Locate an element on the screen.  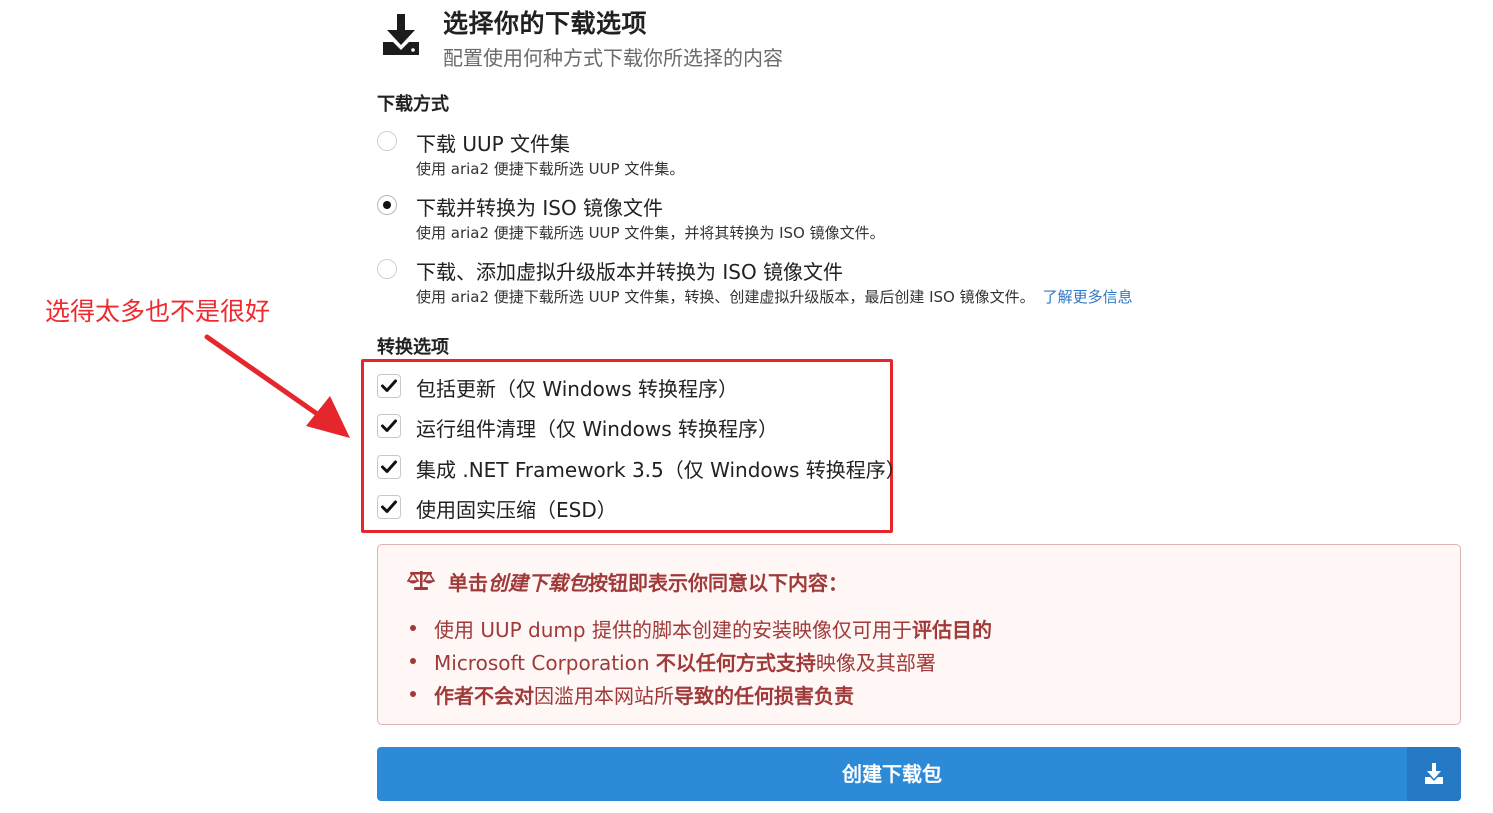
radio-convert-iso is located at coordinates (387, 205).